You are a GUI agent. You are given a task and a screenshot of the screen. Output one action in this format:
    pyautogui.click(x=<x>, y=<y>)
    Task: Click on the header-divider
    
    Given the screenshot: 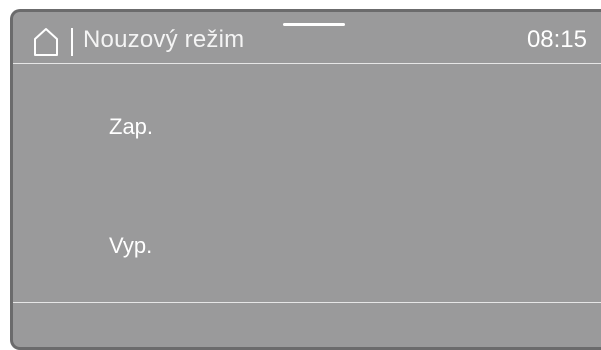 What is the action you would take?
    pyautogui.click(x=307, y=63)
    